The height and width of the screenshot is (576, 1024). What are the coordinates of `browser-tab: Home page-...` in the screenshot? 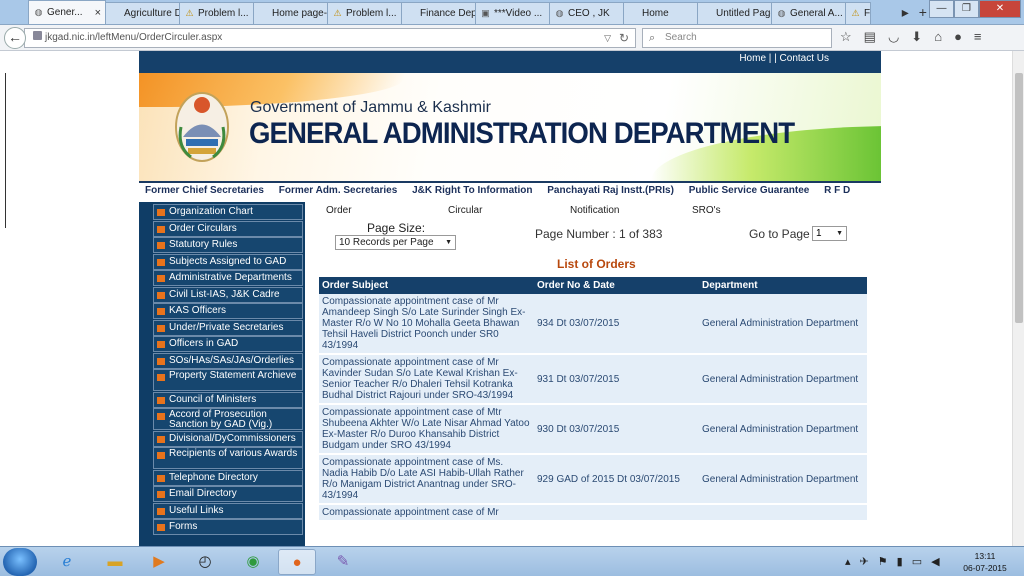 It's located at (290, 13).